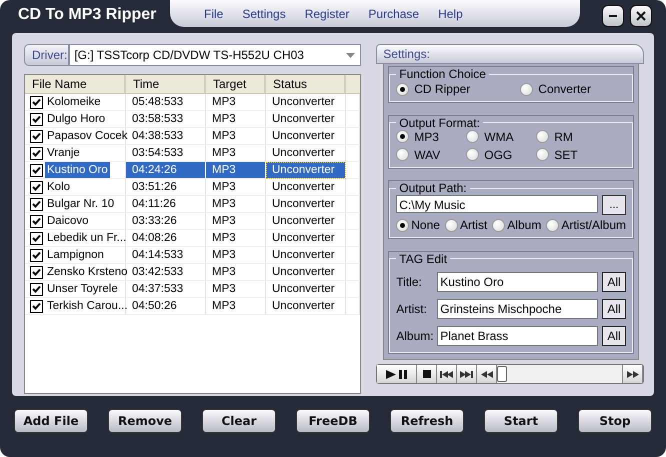  What do you see at coordinates (81, 204) in the screenshot?
I see `table-cell-text: Bulgar Nr. 10` at bounding box center [81, 204].